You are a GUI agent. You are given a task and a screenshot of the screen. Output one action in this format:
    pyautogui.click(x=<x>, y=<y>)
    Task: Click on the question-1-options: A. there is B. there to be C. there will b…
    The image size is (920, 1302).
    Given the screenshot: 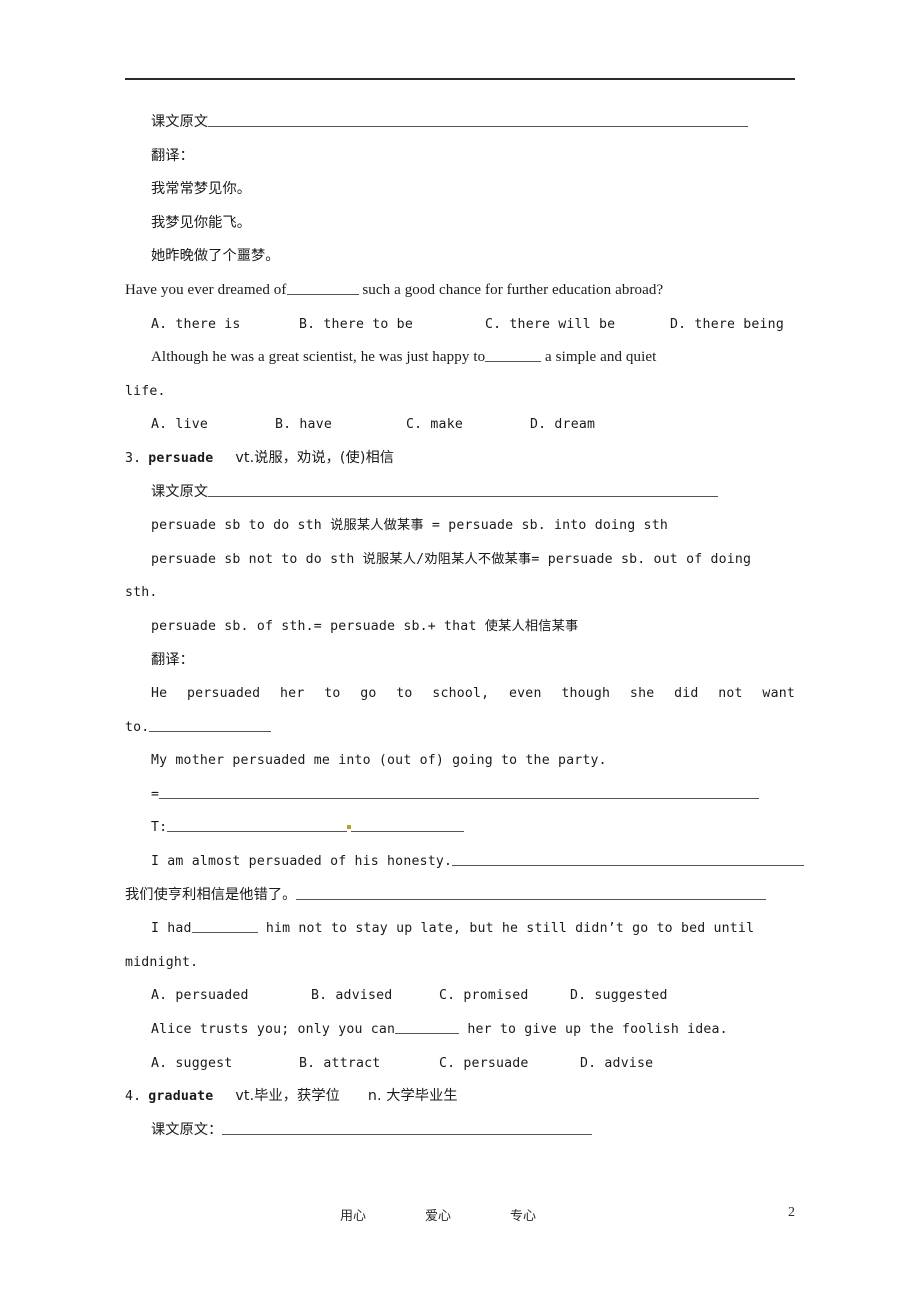 What is the action you would take?
    pyautogui.click(x=460, y=325)
    